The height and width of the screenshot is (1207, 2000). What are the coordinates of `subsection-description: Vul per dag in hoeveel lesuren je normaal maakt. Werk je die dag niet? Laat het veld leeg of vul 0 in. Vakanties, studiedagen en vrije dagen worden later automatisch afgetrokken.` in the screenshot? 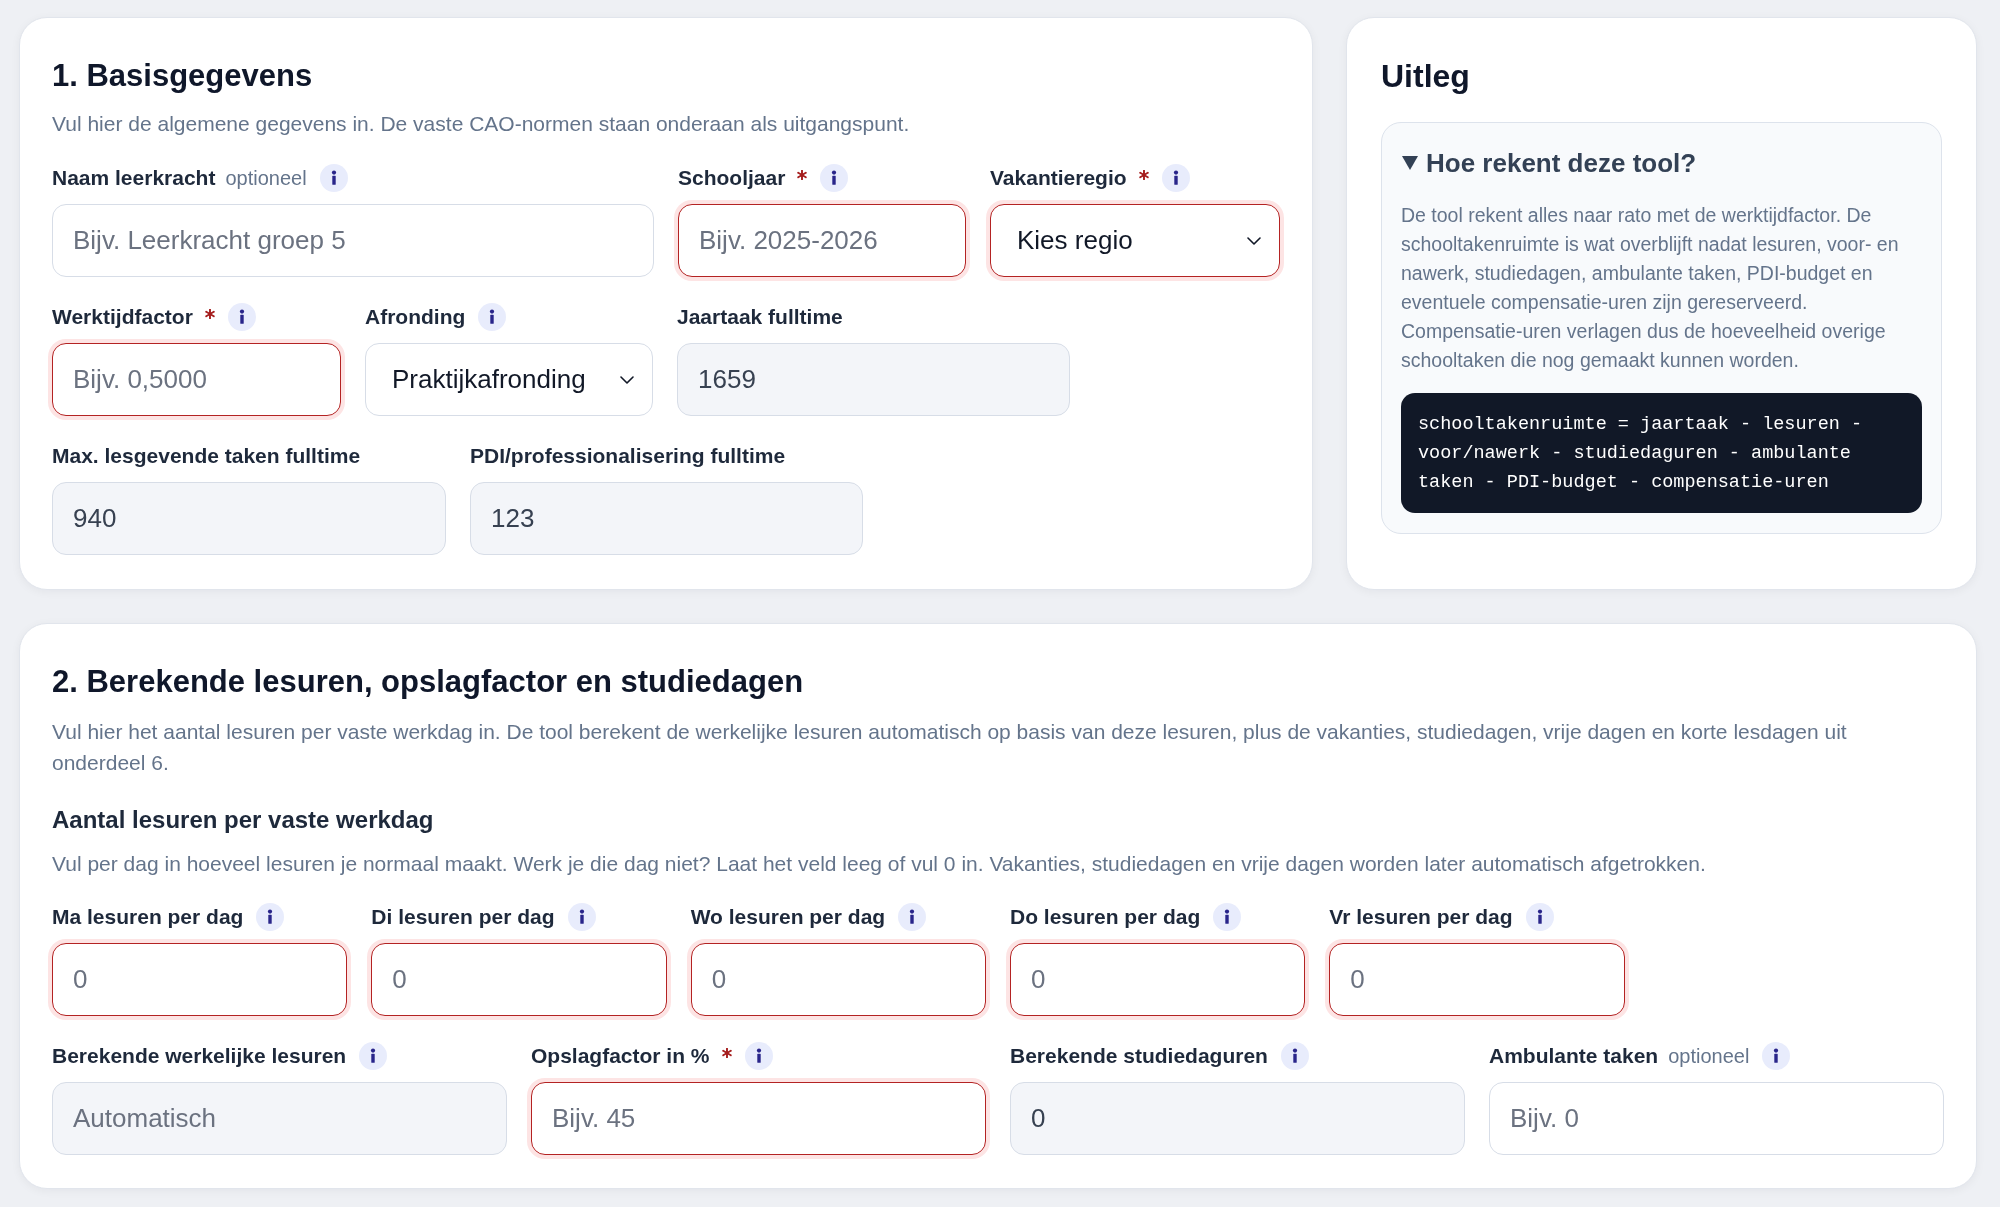 It's located at (879, 864).